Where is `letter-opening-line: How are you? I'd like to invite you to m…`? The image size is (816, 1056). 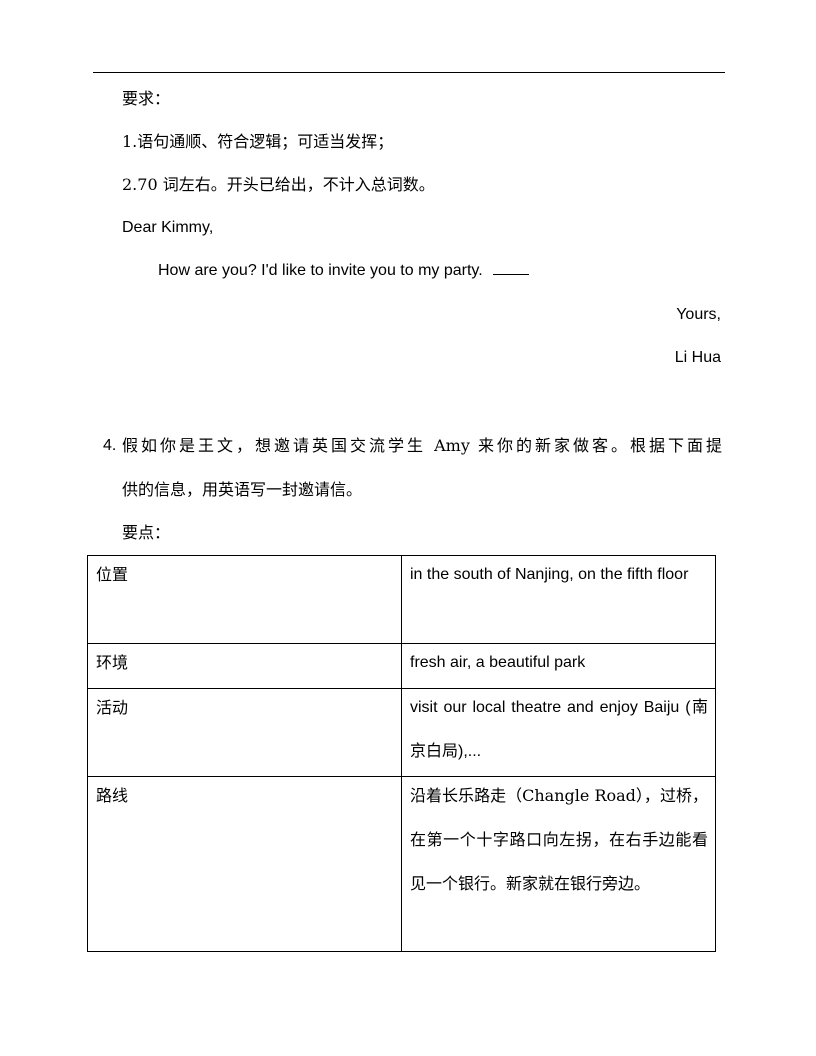 letter-opening-line: How are you? I'd like to invite you to m… is located at coordinates (343, 271).